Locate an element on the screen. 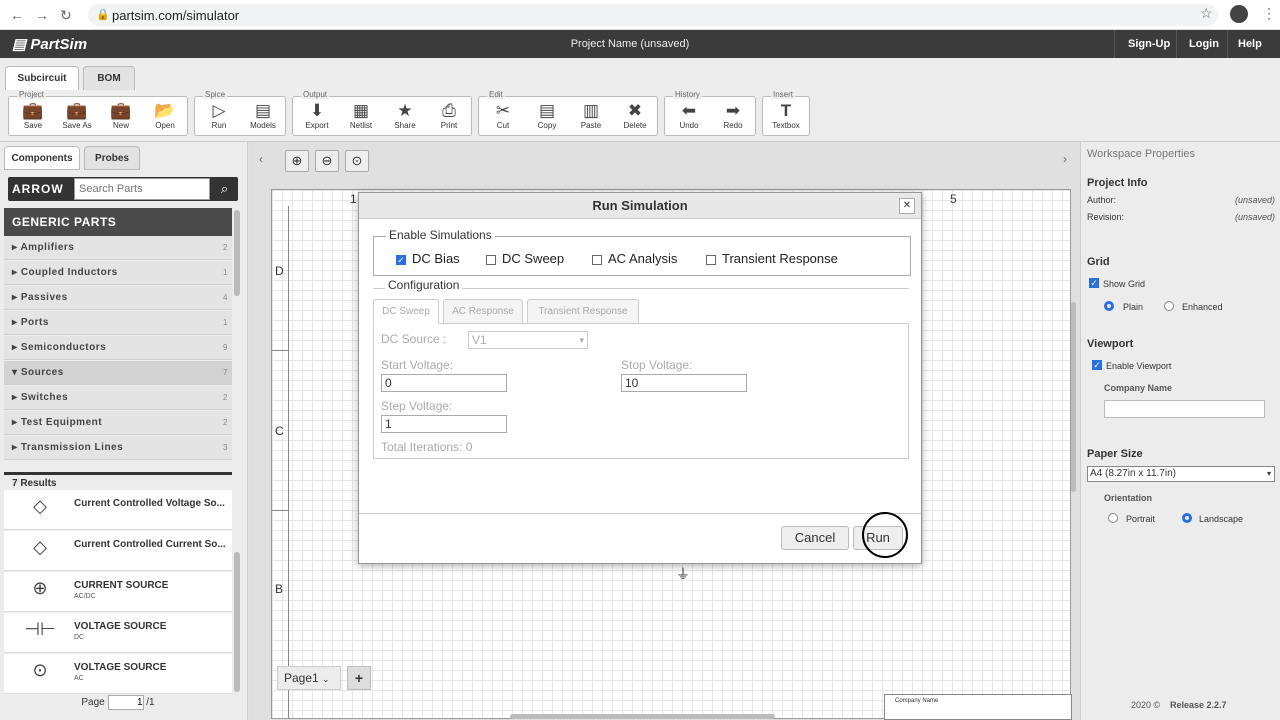 The width and height of the screenshot is (1280, 720). textbox-button: T Textbox is located at coordinates (786, 118).